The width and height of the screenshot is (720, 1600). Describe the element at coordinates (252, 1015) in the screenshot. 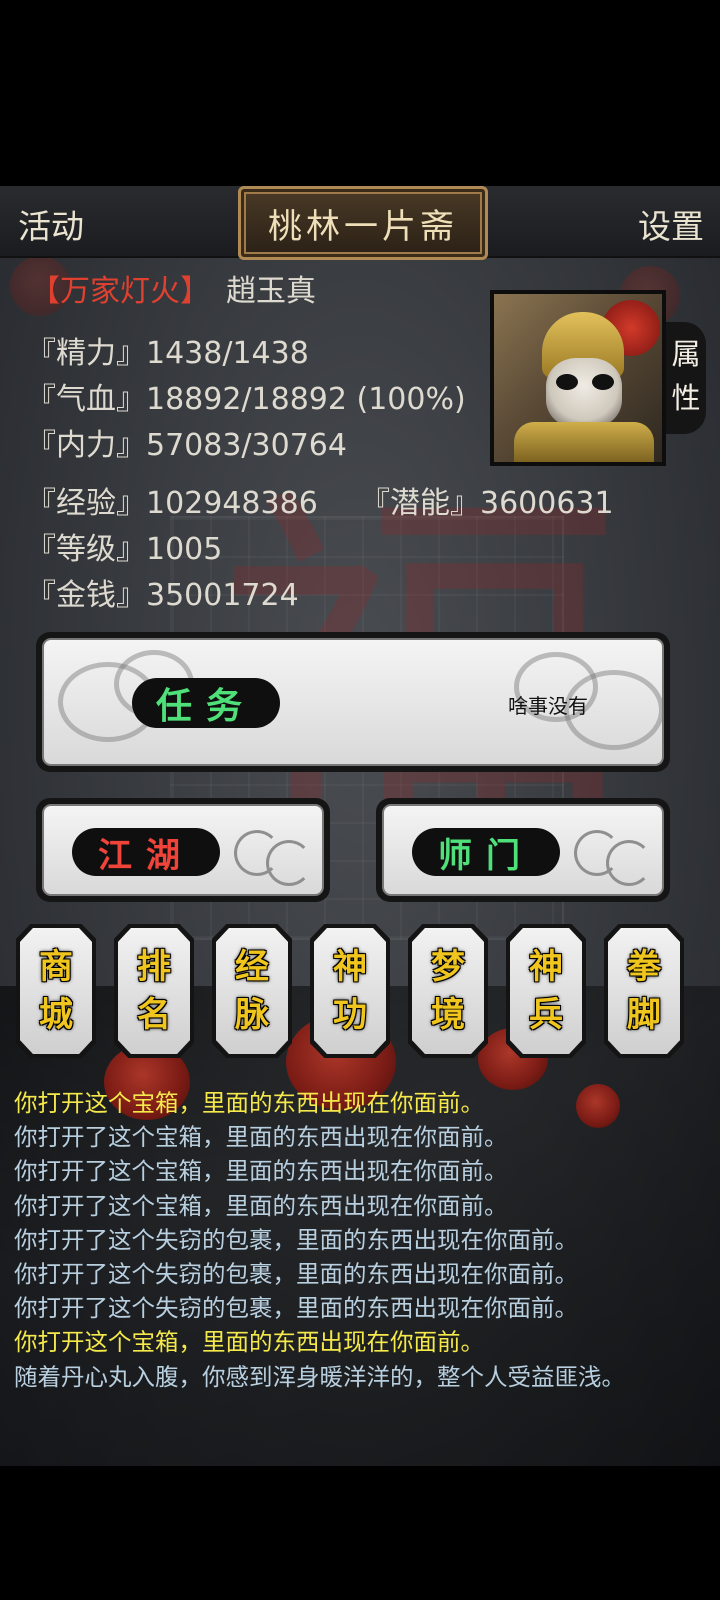

I see `menu-char: 脉` at that location.